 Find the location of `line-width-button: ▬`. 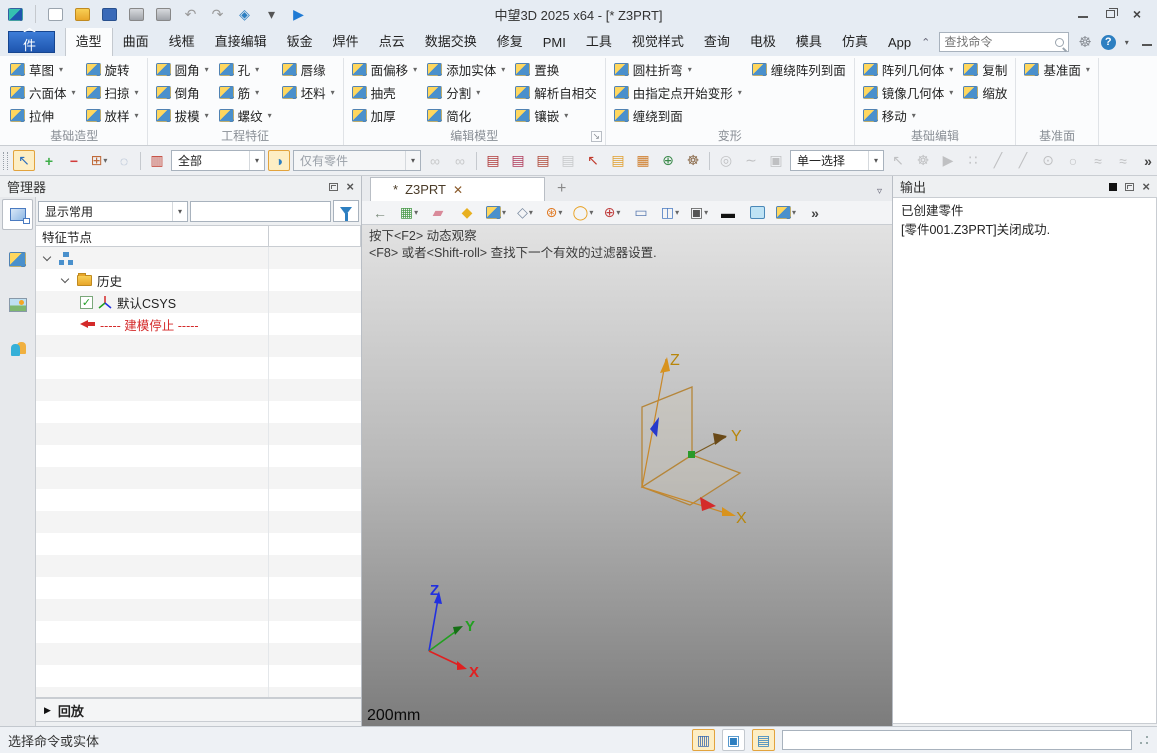

line-width-button: ▬ is located at coordinates (728, 212).